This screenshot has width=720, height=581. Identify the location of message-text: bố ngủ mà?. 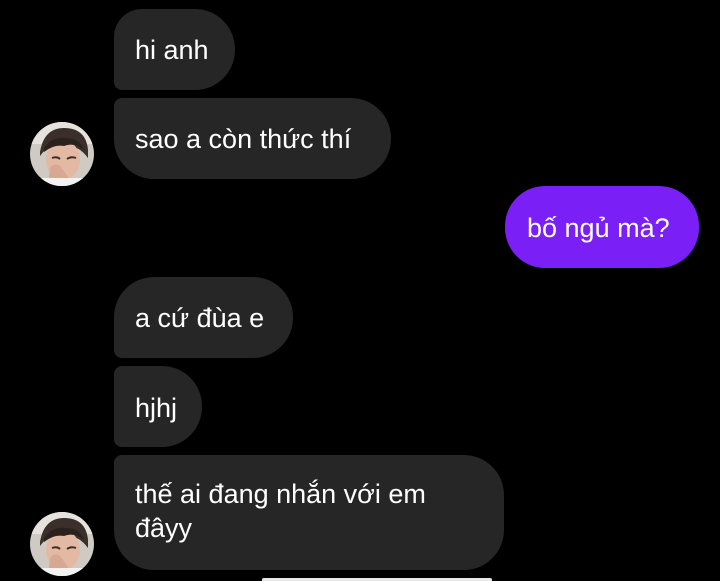
(598, 228).